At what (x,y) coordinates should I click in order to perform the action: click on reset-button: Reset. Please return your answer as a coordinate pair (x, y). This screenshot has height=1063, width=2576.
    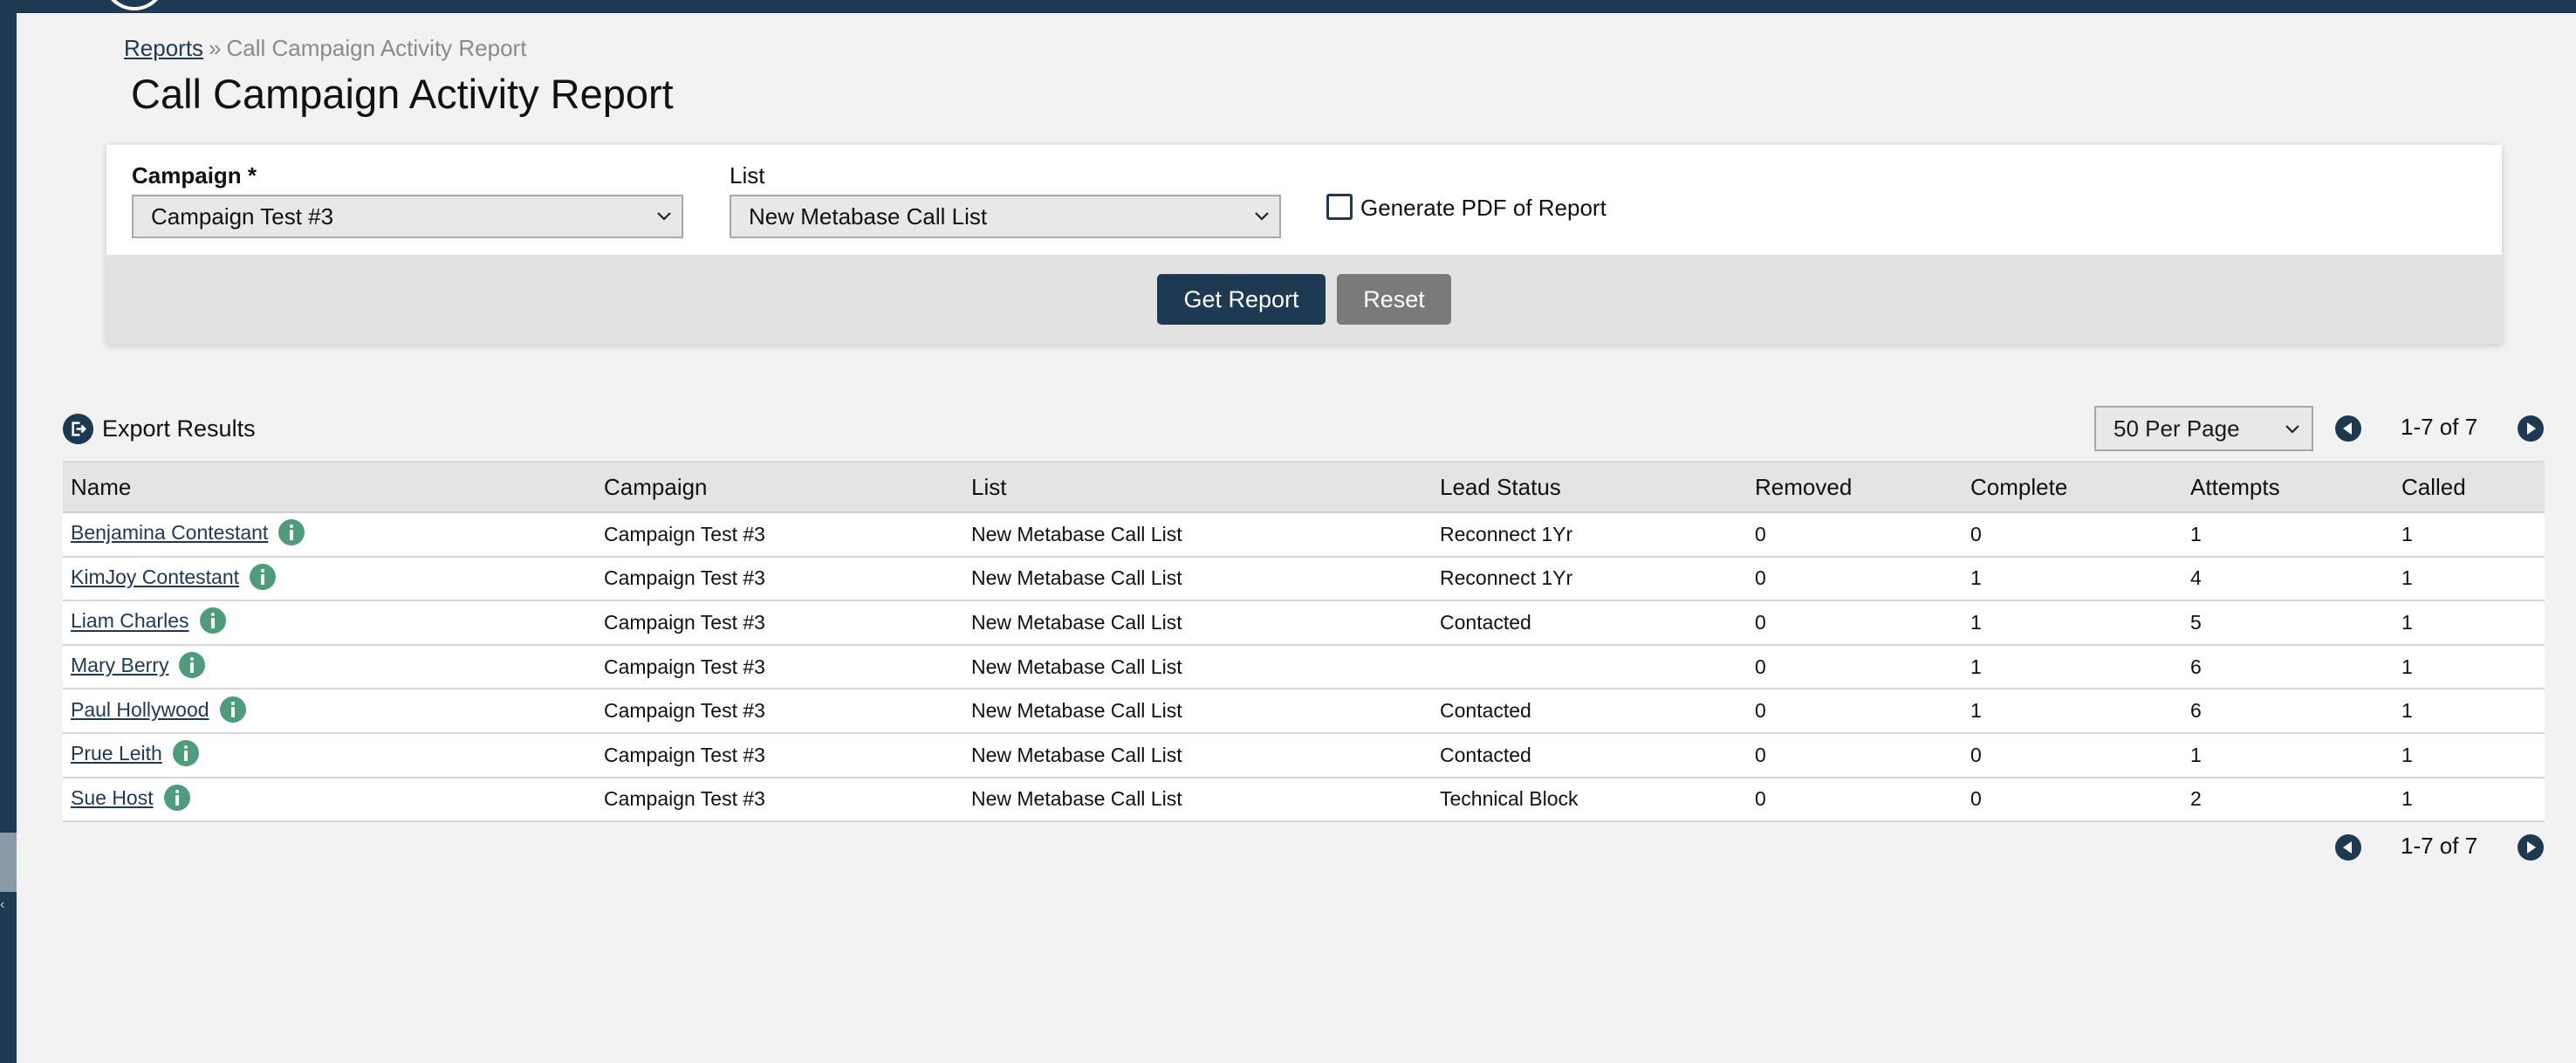
    Looking at the image, I should click on (1394, 299).